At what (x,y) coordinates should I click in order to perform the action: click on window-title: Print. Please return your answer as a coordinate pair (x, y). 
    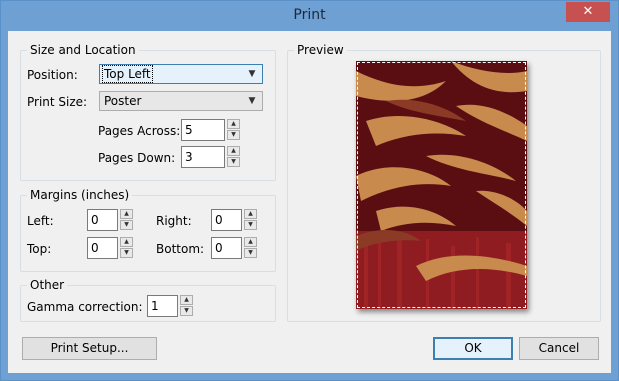
    Looking at the image, I should click on (309, 15).